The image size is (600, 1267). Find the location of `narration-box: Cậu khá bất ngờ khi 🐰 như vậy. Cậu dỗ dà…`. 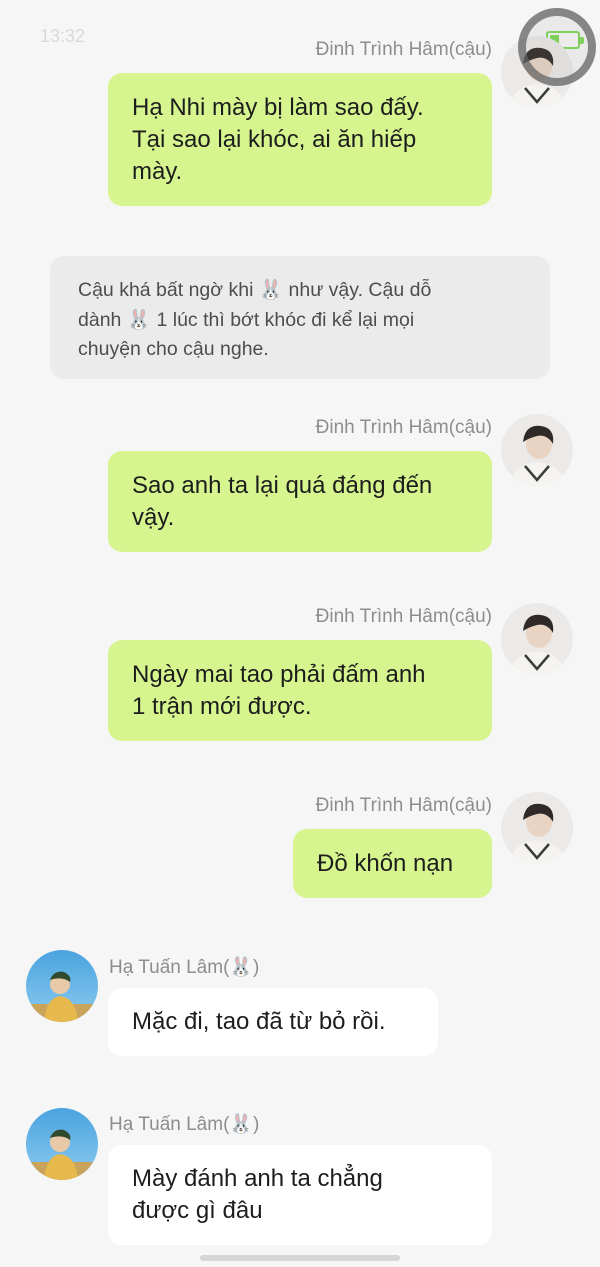

narration-box: Cậu khá bất ngờ khi 🐰 như vậy. Cậu dỗ dà… is located at coordinates (300, 317).